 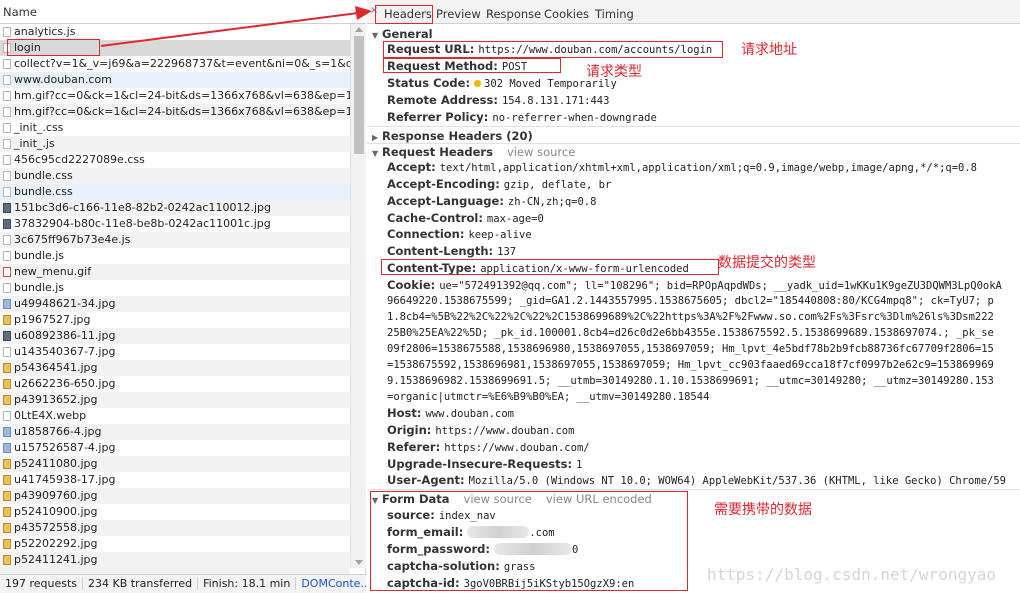 What do you see at coordinates (505, 431) in the screenshot?
I see `origin-value: https://www.douban.com` at bounding box center [505, 431].